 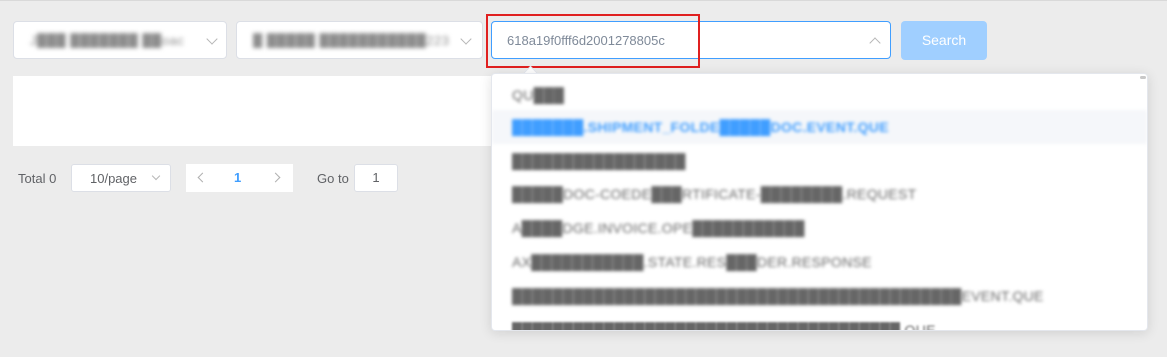 I want to click on search-button: Search, so click(x=944, y=40).